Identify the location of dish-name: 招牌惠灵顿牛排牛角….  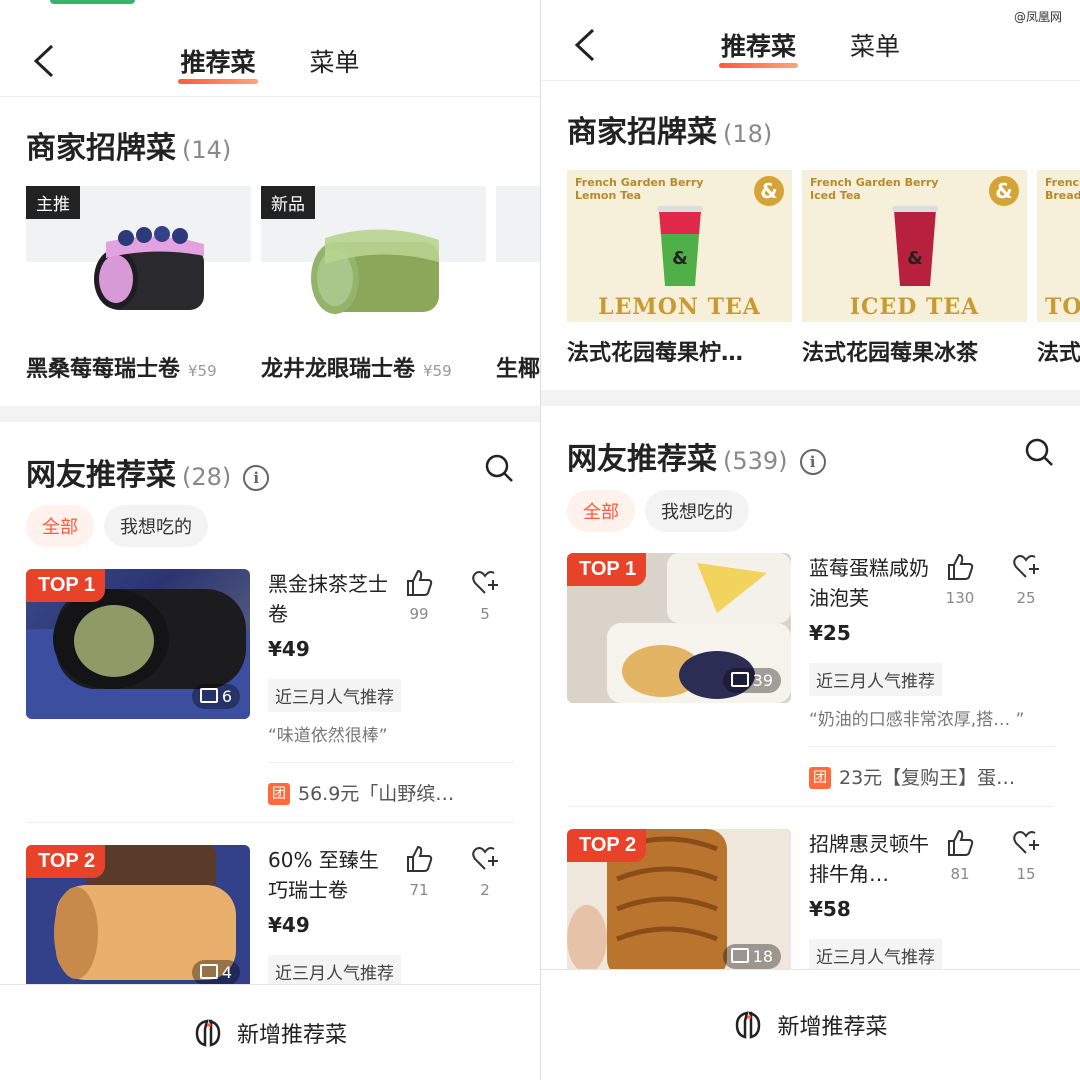
(869, 859).